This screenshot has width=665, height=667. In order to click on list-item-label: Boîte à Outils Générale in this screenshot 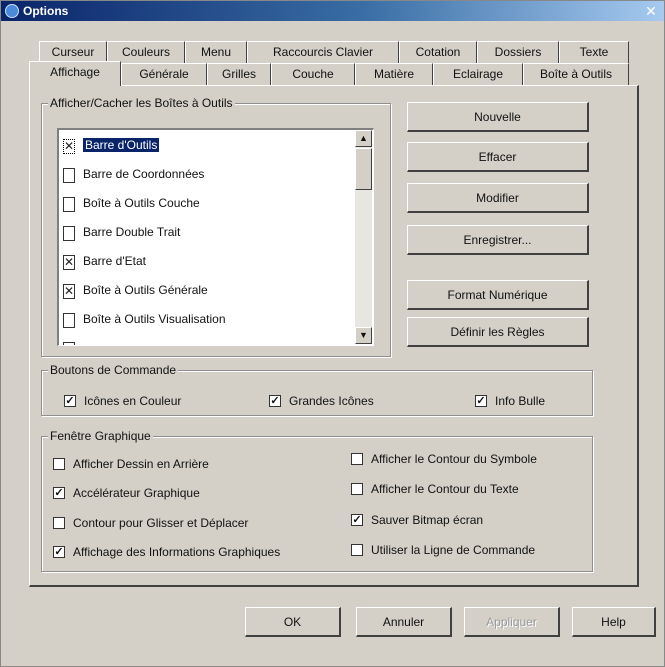, I will do `click(145, 290)`.